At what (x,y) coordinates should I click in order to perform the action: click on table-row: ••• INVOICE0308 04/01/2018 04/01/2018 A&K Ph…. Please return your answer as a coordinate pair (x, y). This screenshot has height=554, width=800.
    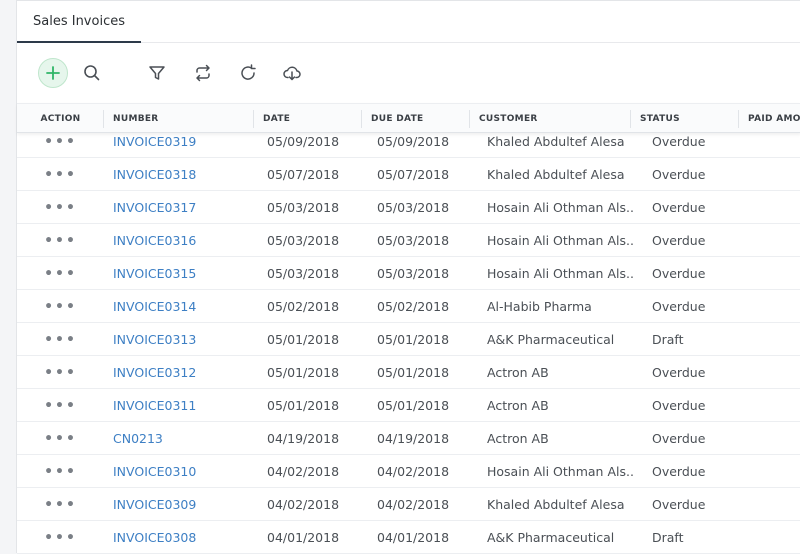
    Looking at the image, I should click on (408, 537).